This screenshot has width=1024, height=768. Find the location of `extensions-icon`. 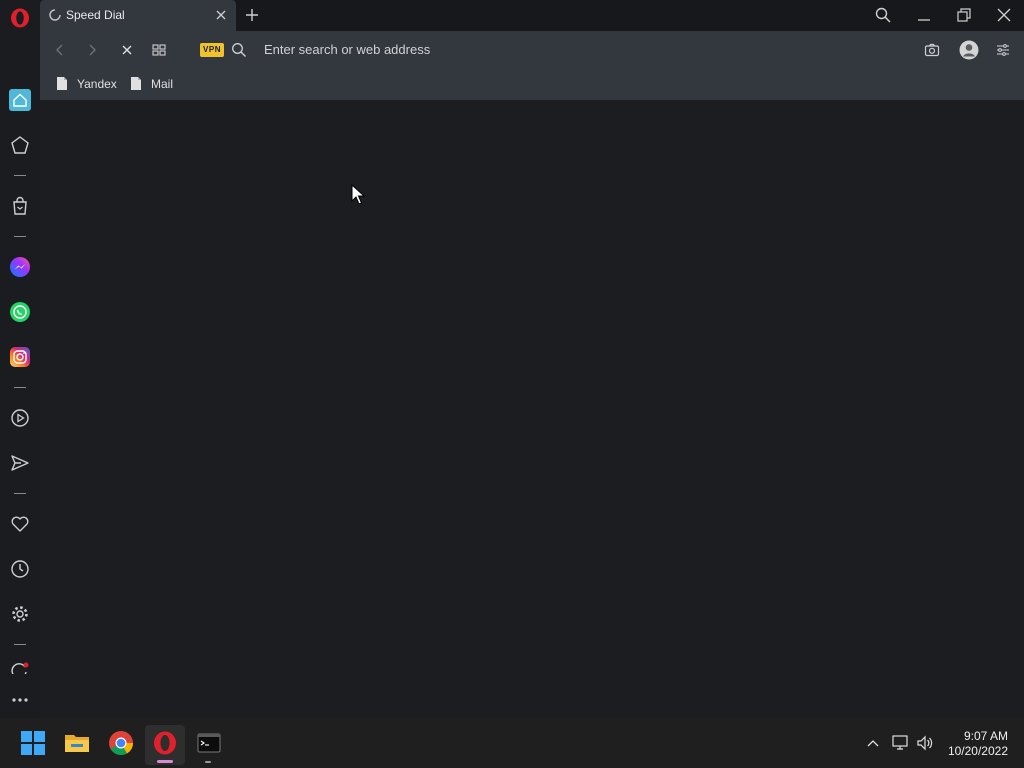

extensions-icon is located at coordinates (20, 667).